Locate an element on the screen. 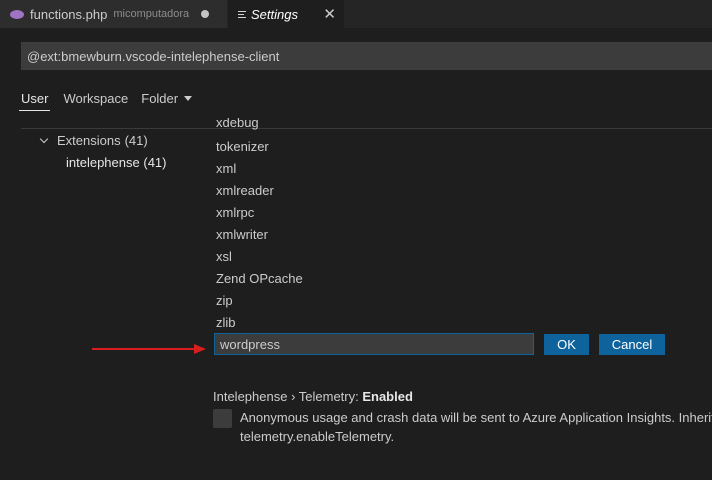 The height and width of the screenshot is (480, 712). close-icon: ✕ is located at coordinates (329, 14).